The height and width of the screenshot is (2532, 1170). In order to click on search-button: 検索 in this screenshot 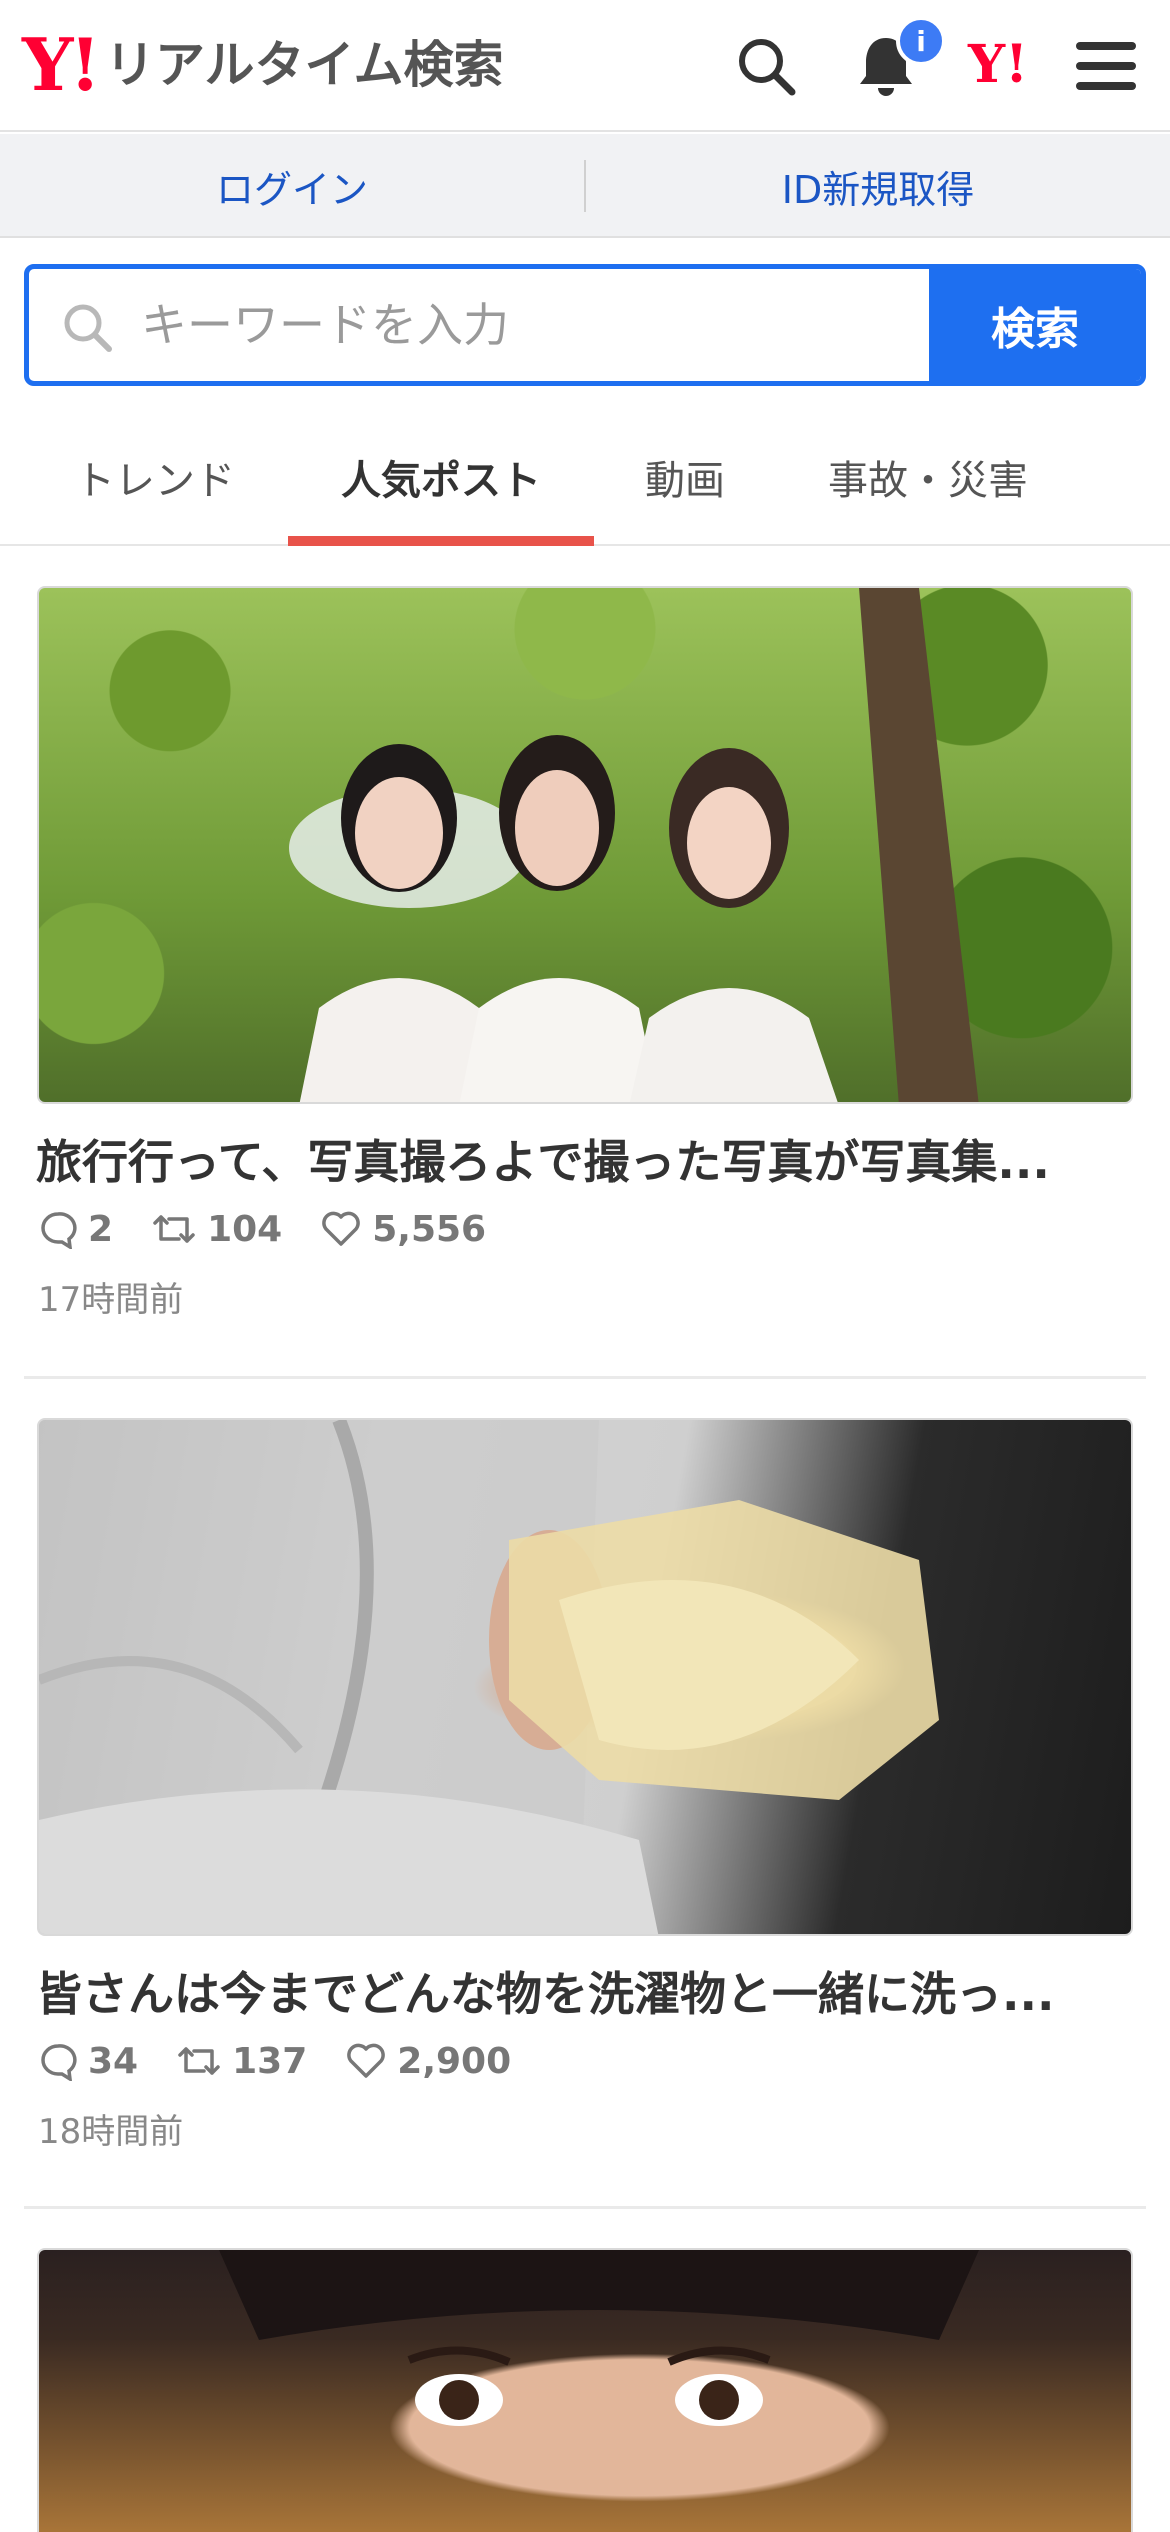, I will do `click(1035, 325)`.